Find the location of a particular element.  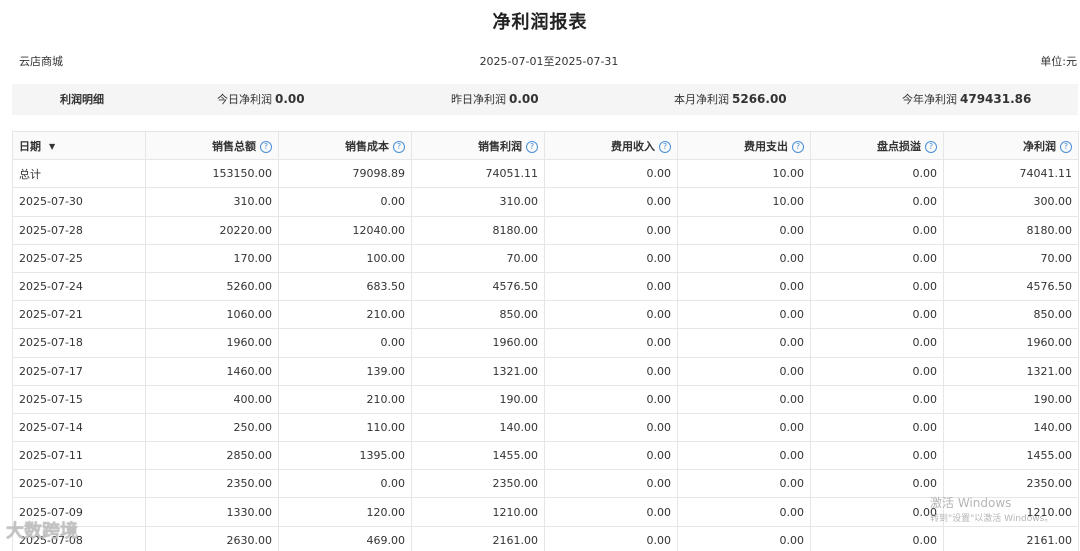

windows-activation-hint: 转到"设置"以激活 Windows。 is located at coordinates (992, 519).